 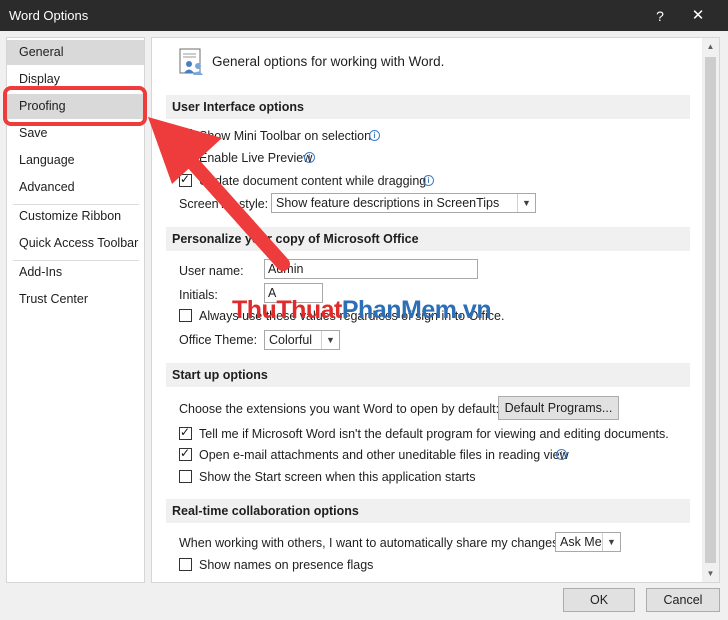 What do you see at coordinates (388, 203) in the screenshot?
I see `screentip-value: Show feature descriptions in ScreenTips` at bounding box center [388, 203].